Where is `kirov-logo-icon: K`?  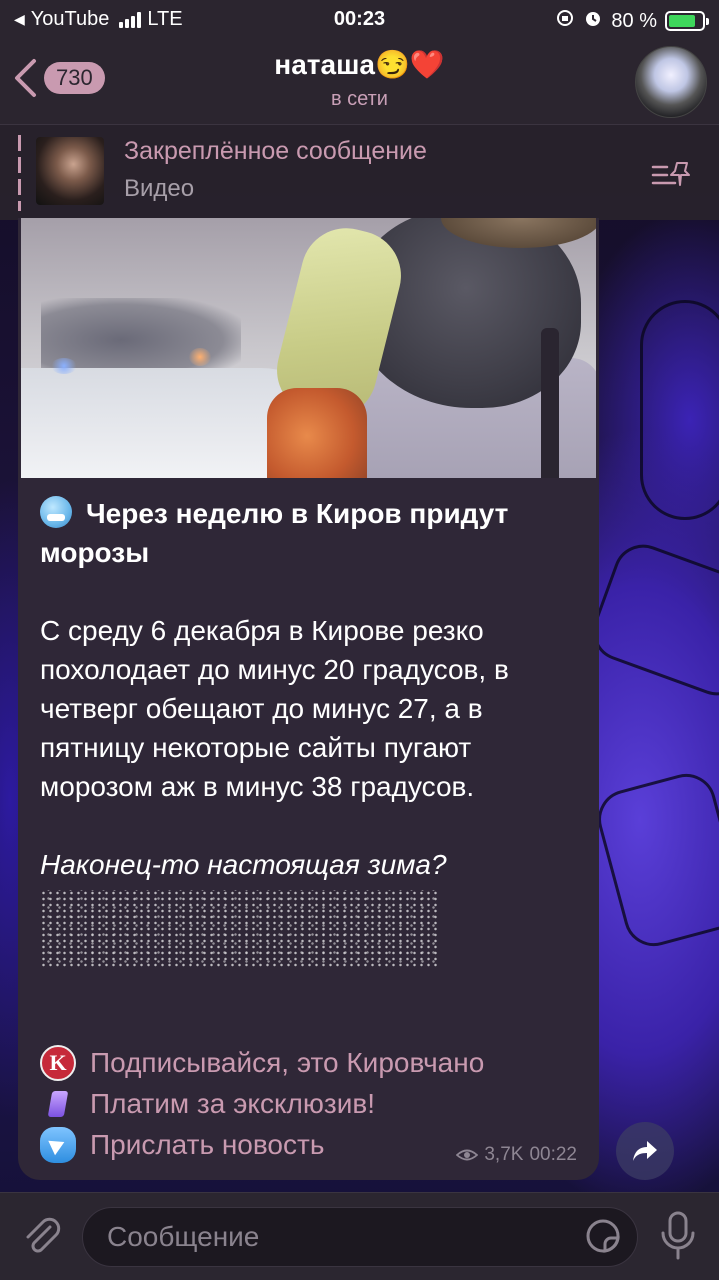 kirov-logo-icon: K is located at coordinates (58, 1062).